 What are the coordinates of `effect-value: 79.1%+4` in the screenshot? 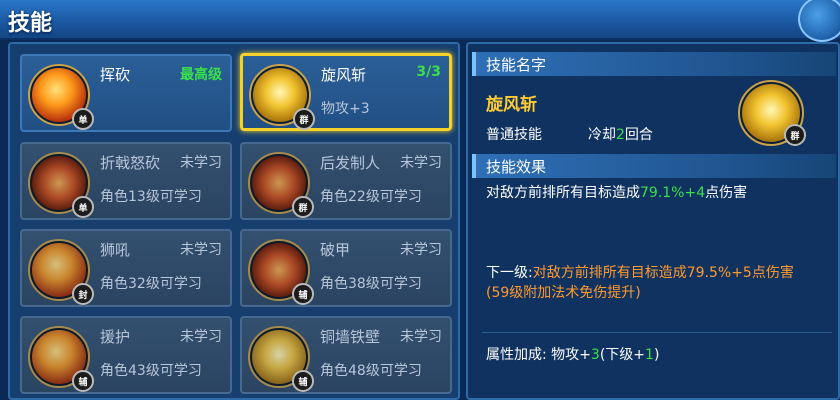 It's located at (673, 193).